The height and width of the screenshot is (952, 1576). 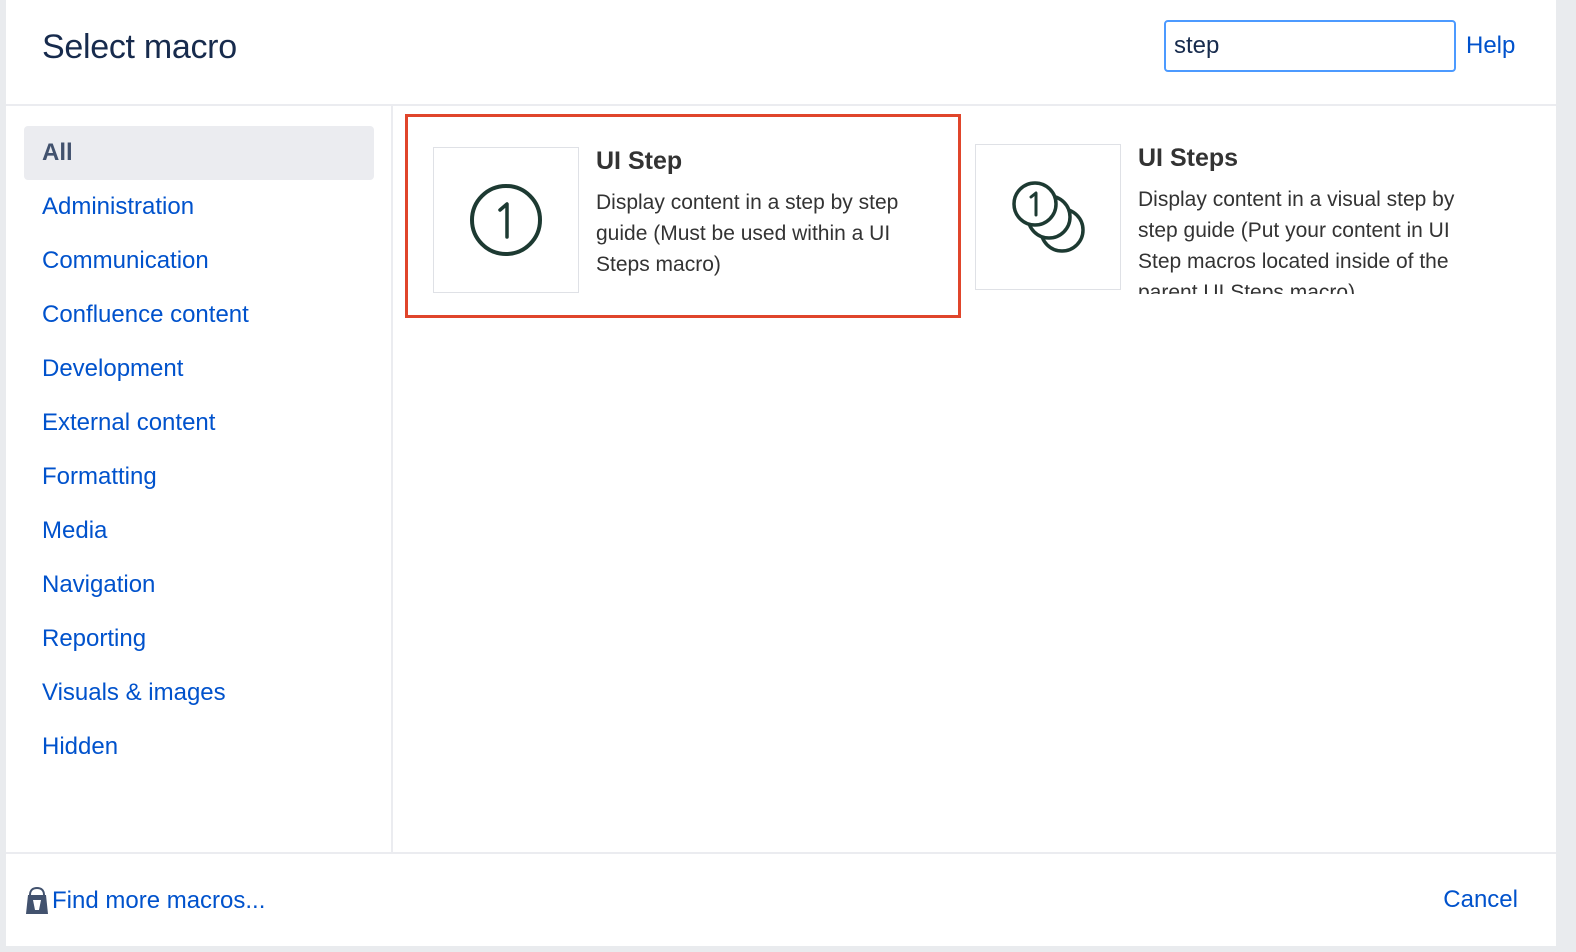 I want to click on macro-name: UI Step, so click(x=639, y=161).